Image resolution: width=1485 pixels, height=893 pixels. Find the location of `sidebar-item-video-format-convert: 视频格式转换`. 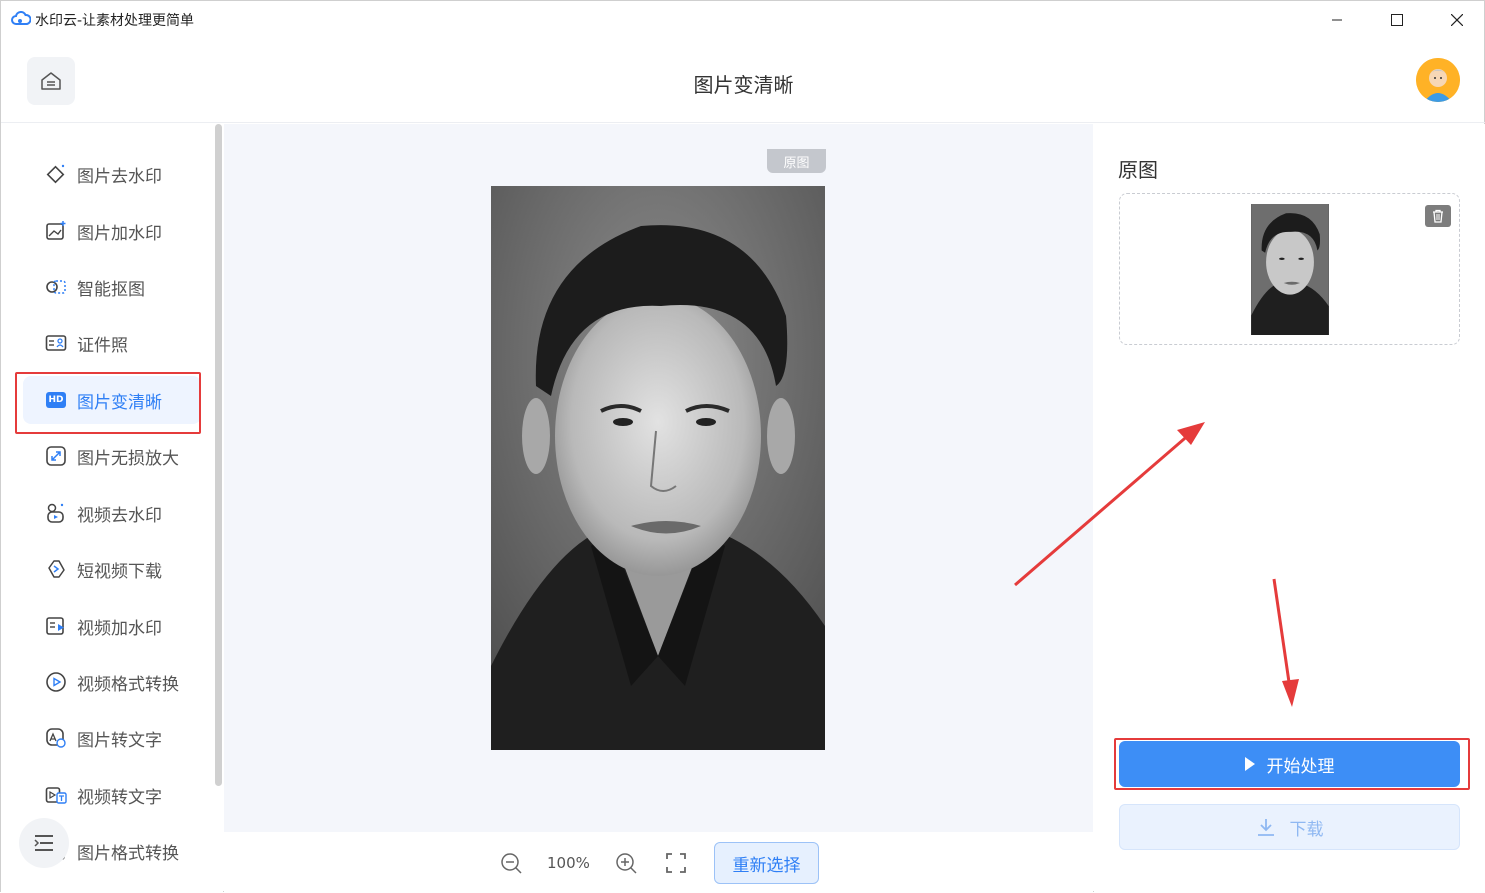

sidebar-item-video-format-convert: 视频格式转换 is located at coordinates (112, 682).